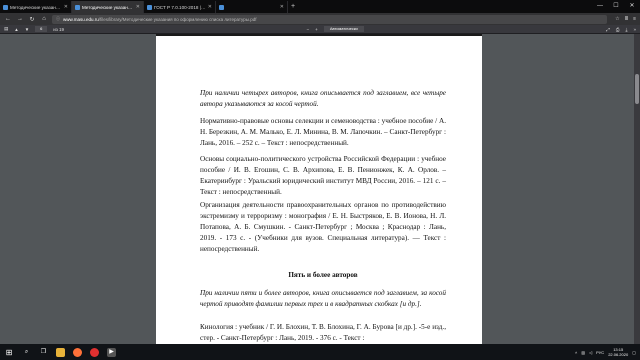  I want to click on window-controls: — ☐ ✕, so click(616, 6).